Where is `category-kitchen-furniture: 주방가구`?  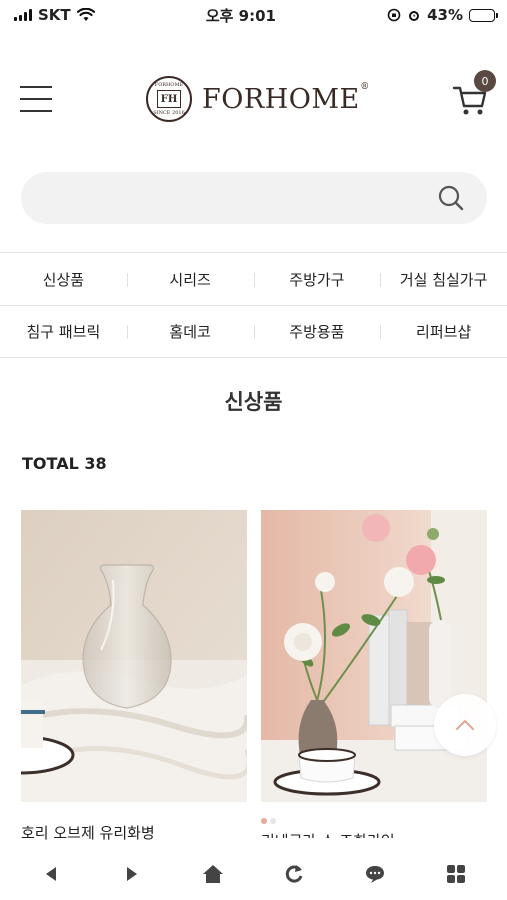 category-kitchen-furniture: 주방가구 is located at coordinates (317, 279).